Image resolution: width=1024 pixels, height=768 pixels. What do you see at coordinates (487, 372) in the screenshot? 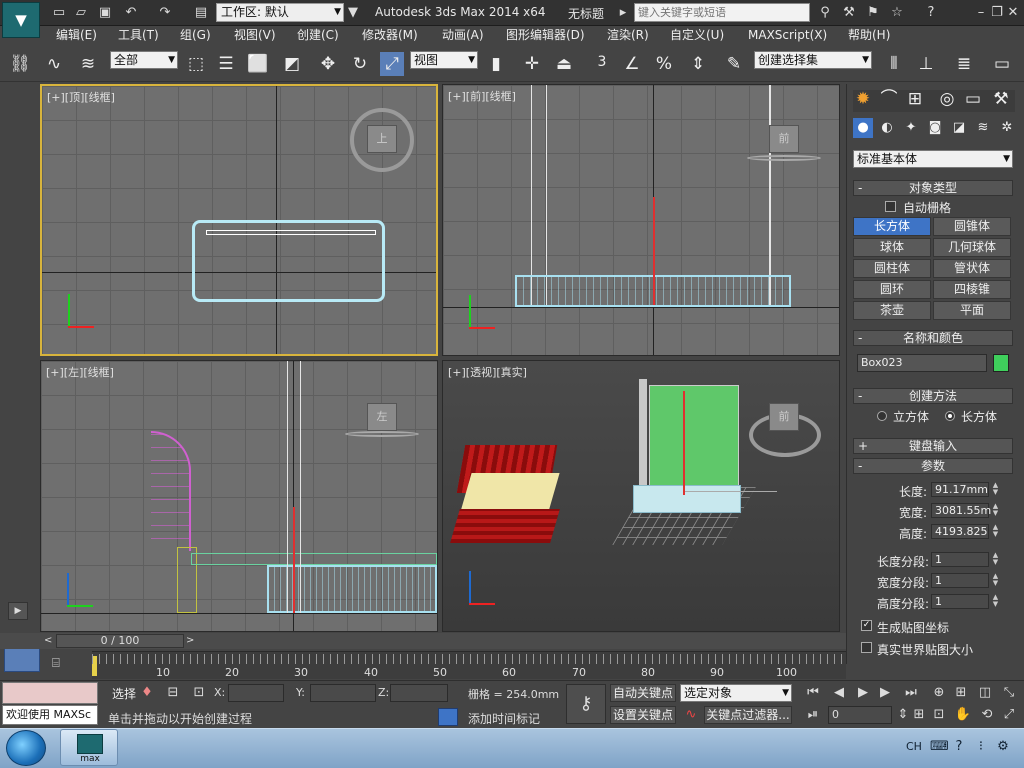
I see `viewport-label-perspective: [+][透视][真实]` at bounding box center [487, 372].